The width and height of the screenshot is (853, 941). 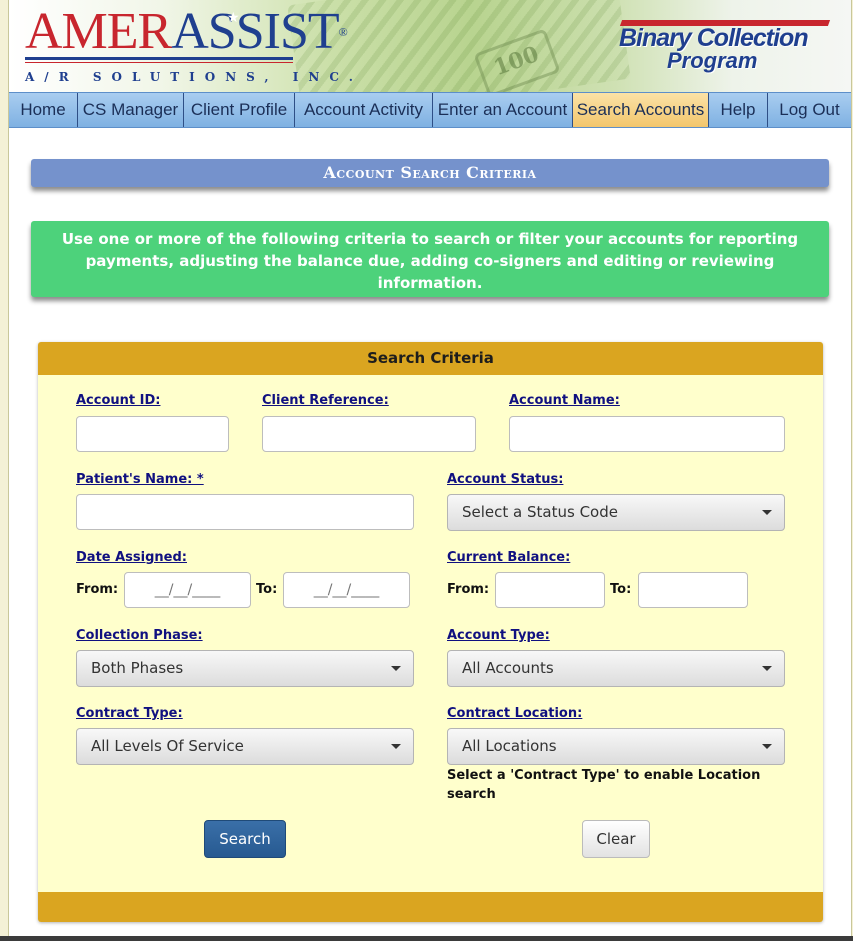 What do you see at coordinates (430, 358) in the screenshot?
I see `search-panel-header: Search Criteria` at bounding box center [430, 358].